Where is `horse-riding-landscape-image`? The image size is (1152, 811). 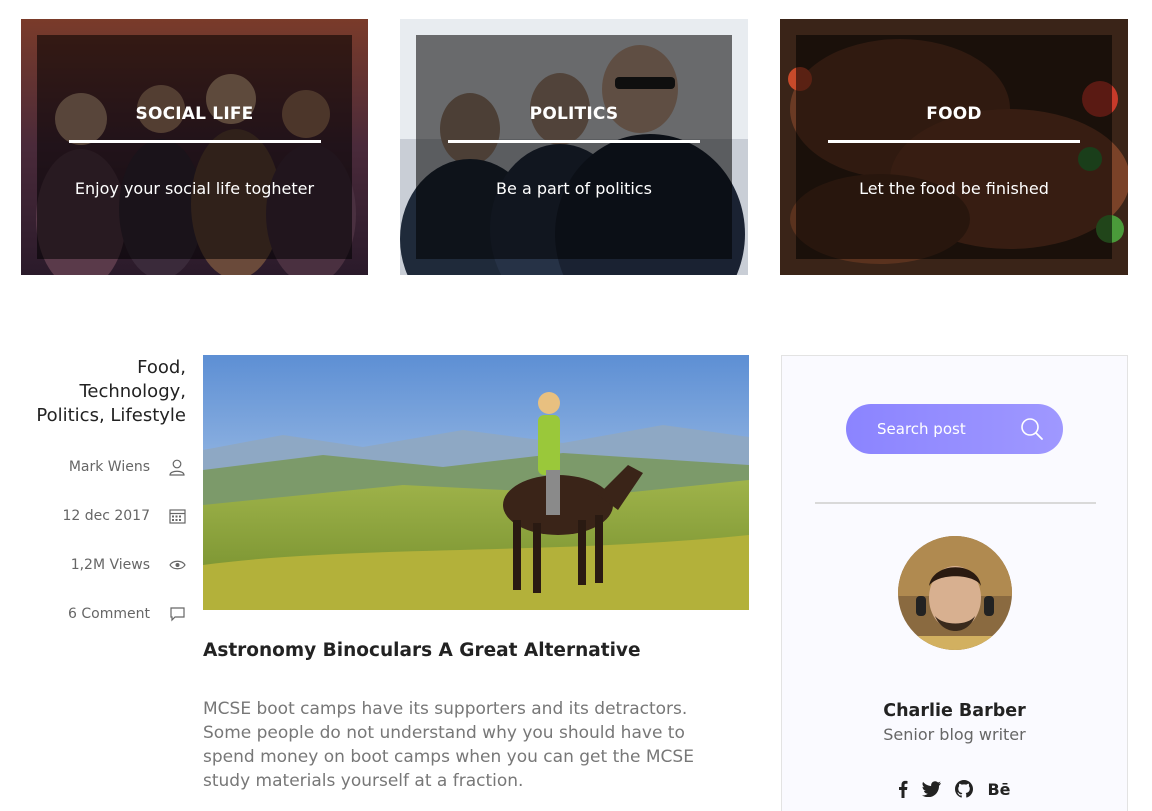
horse-riding-landscape-image is located at coordinates (476, 482).